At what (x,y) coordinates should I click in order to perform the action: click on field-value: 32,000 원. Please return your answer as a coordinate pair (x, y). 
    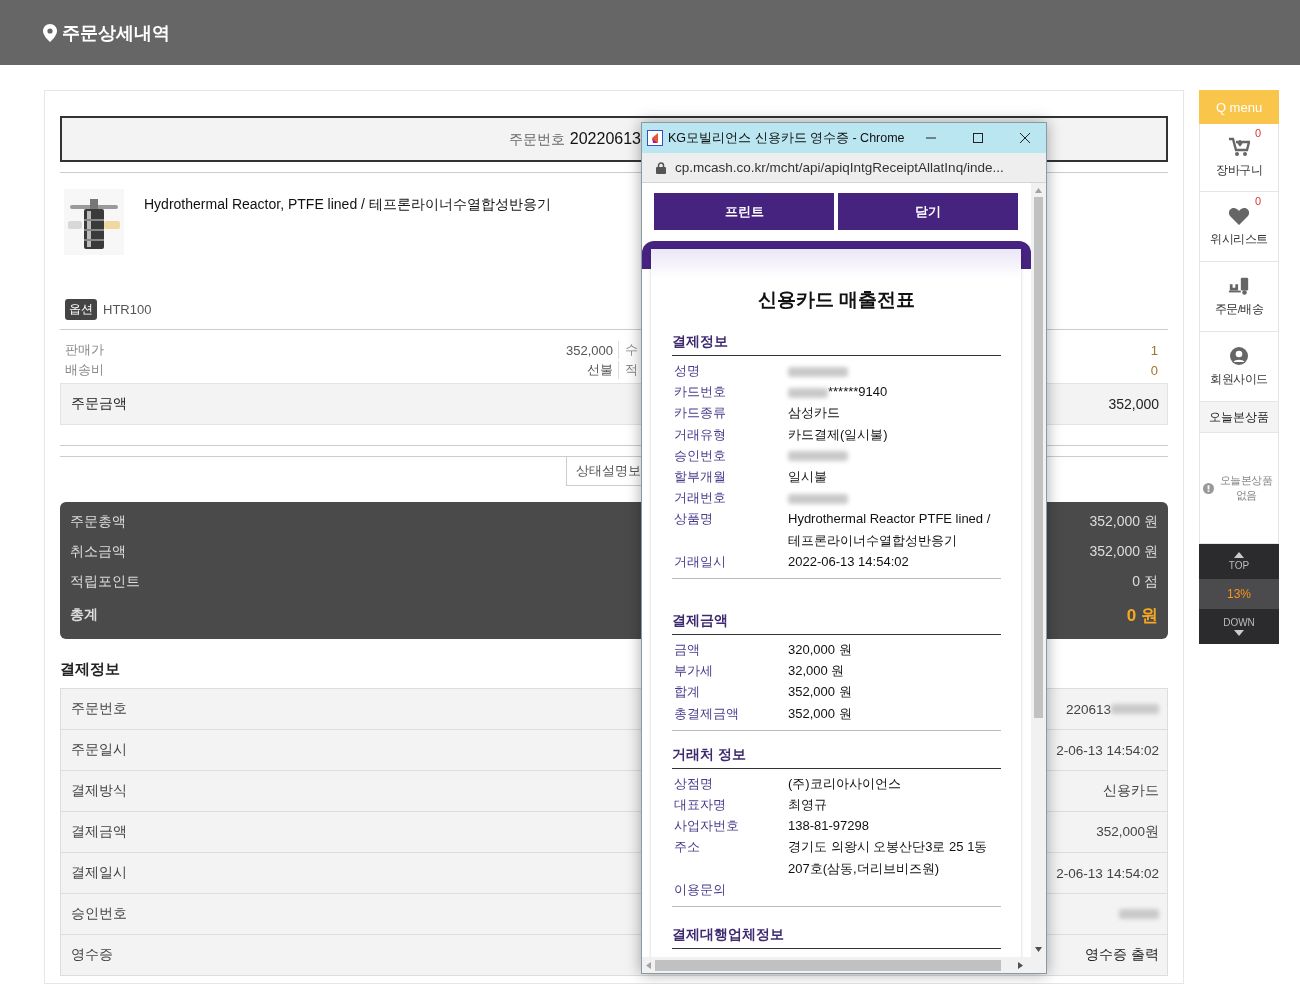
    Looking at the image, I should click on (816, 671).